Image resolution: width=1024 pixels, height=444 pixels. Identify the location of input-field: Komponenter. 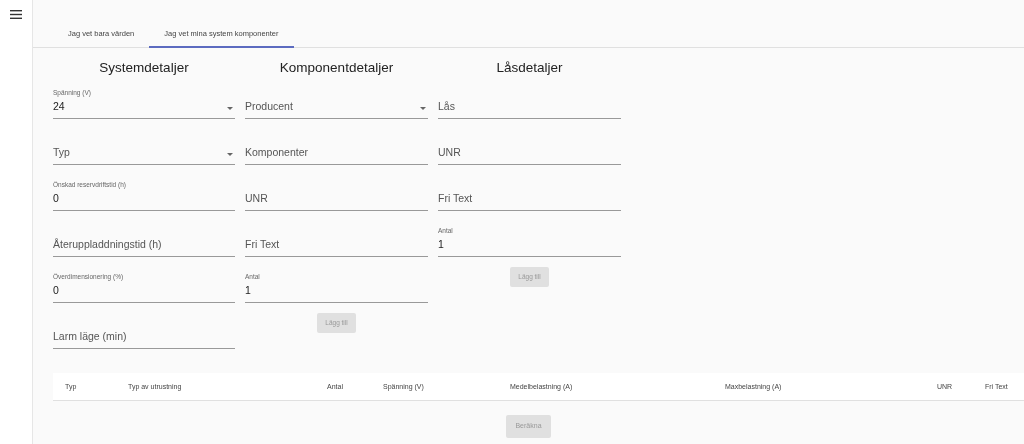
(336, 154).